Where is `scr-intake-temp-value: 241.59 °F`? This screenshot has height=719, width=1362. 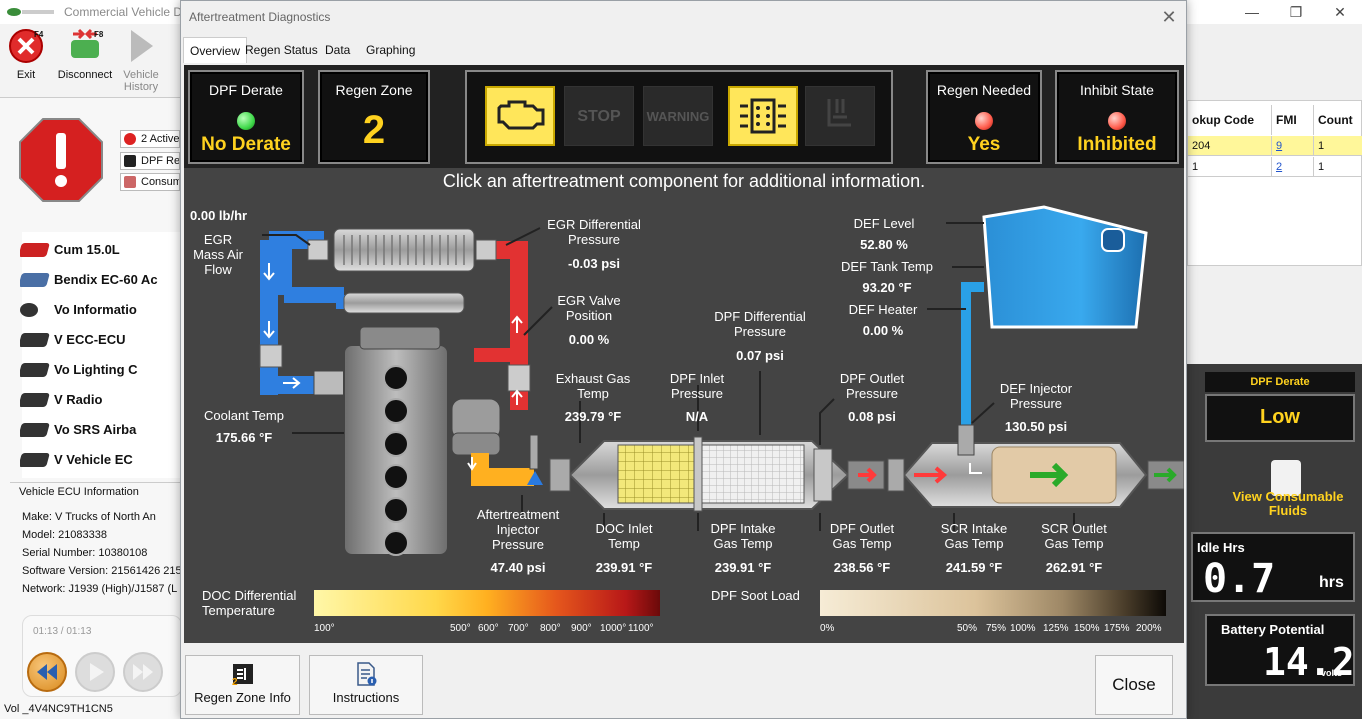 scr-intake-temp-value: 241.59 °F is located at coordinates (974, 567).